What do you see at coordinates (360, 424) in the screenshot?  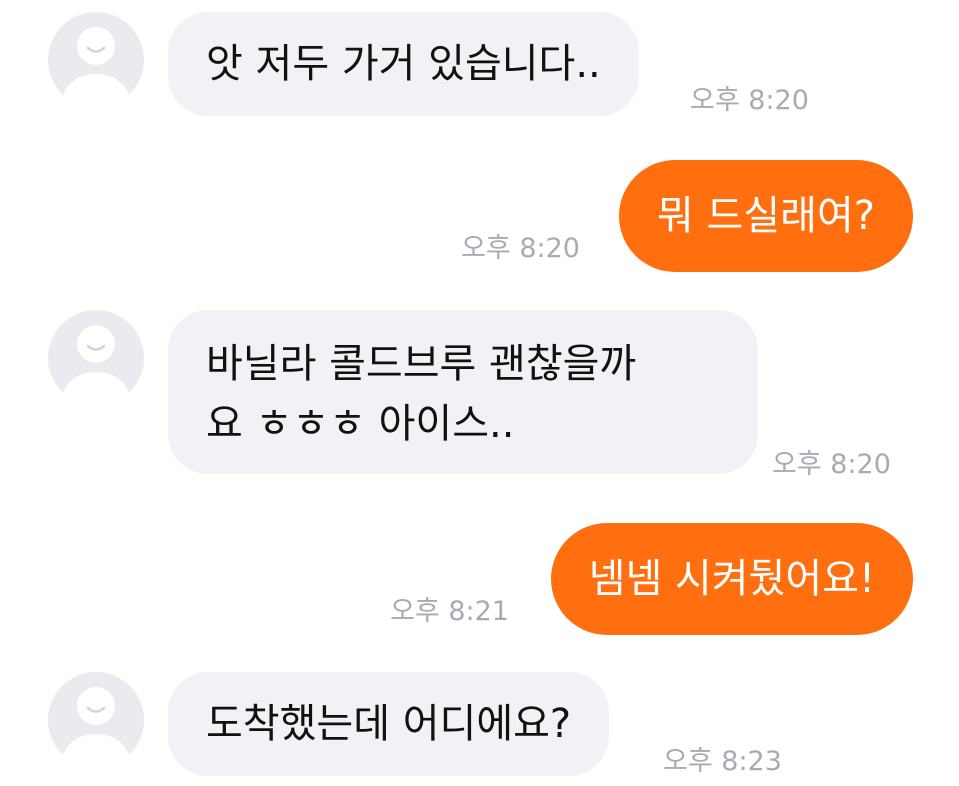 I see `message-text-line: 요 ㅎㅎㅎ 아이스..` at bounding box center [360, 424].